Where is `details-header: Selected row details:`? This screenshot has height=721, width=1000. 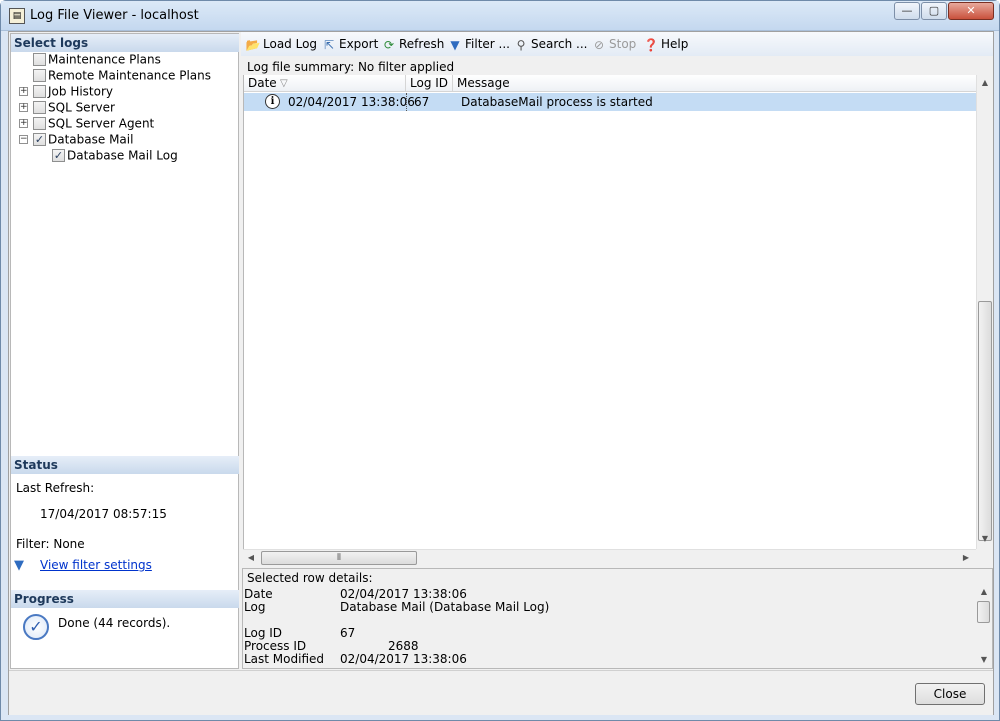 details-header: Selected row details: is located at coordinates (310, 578).